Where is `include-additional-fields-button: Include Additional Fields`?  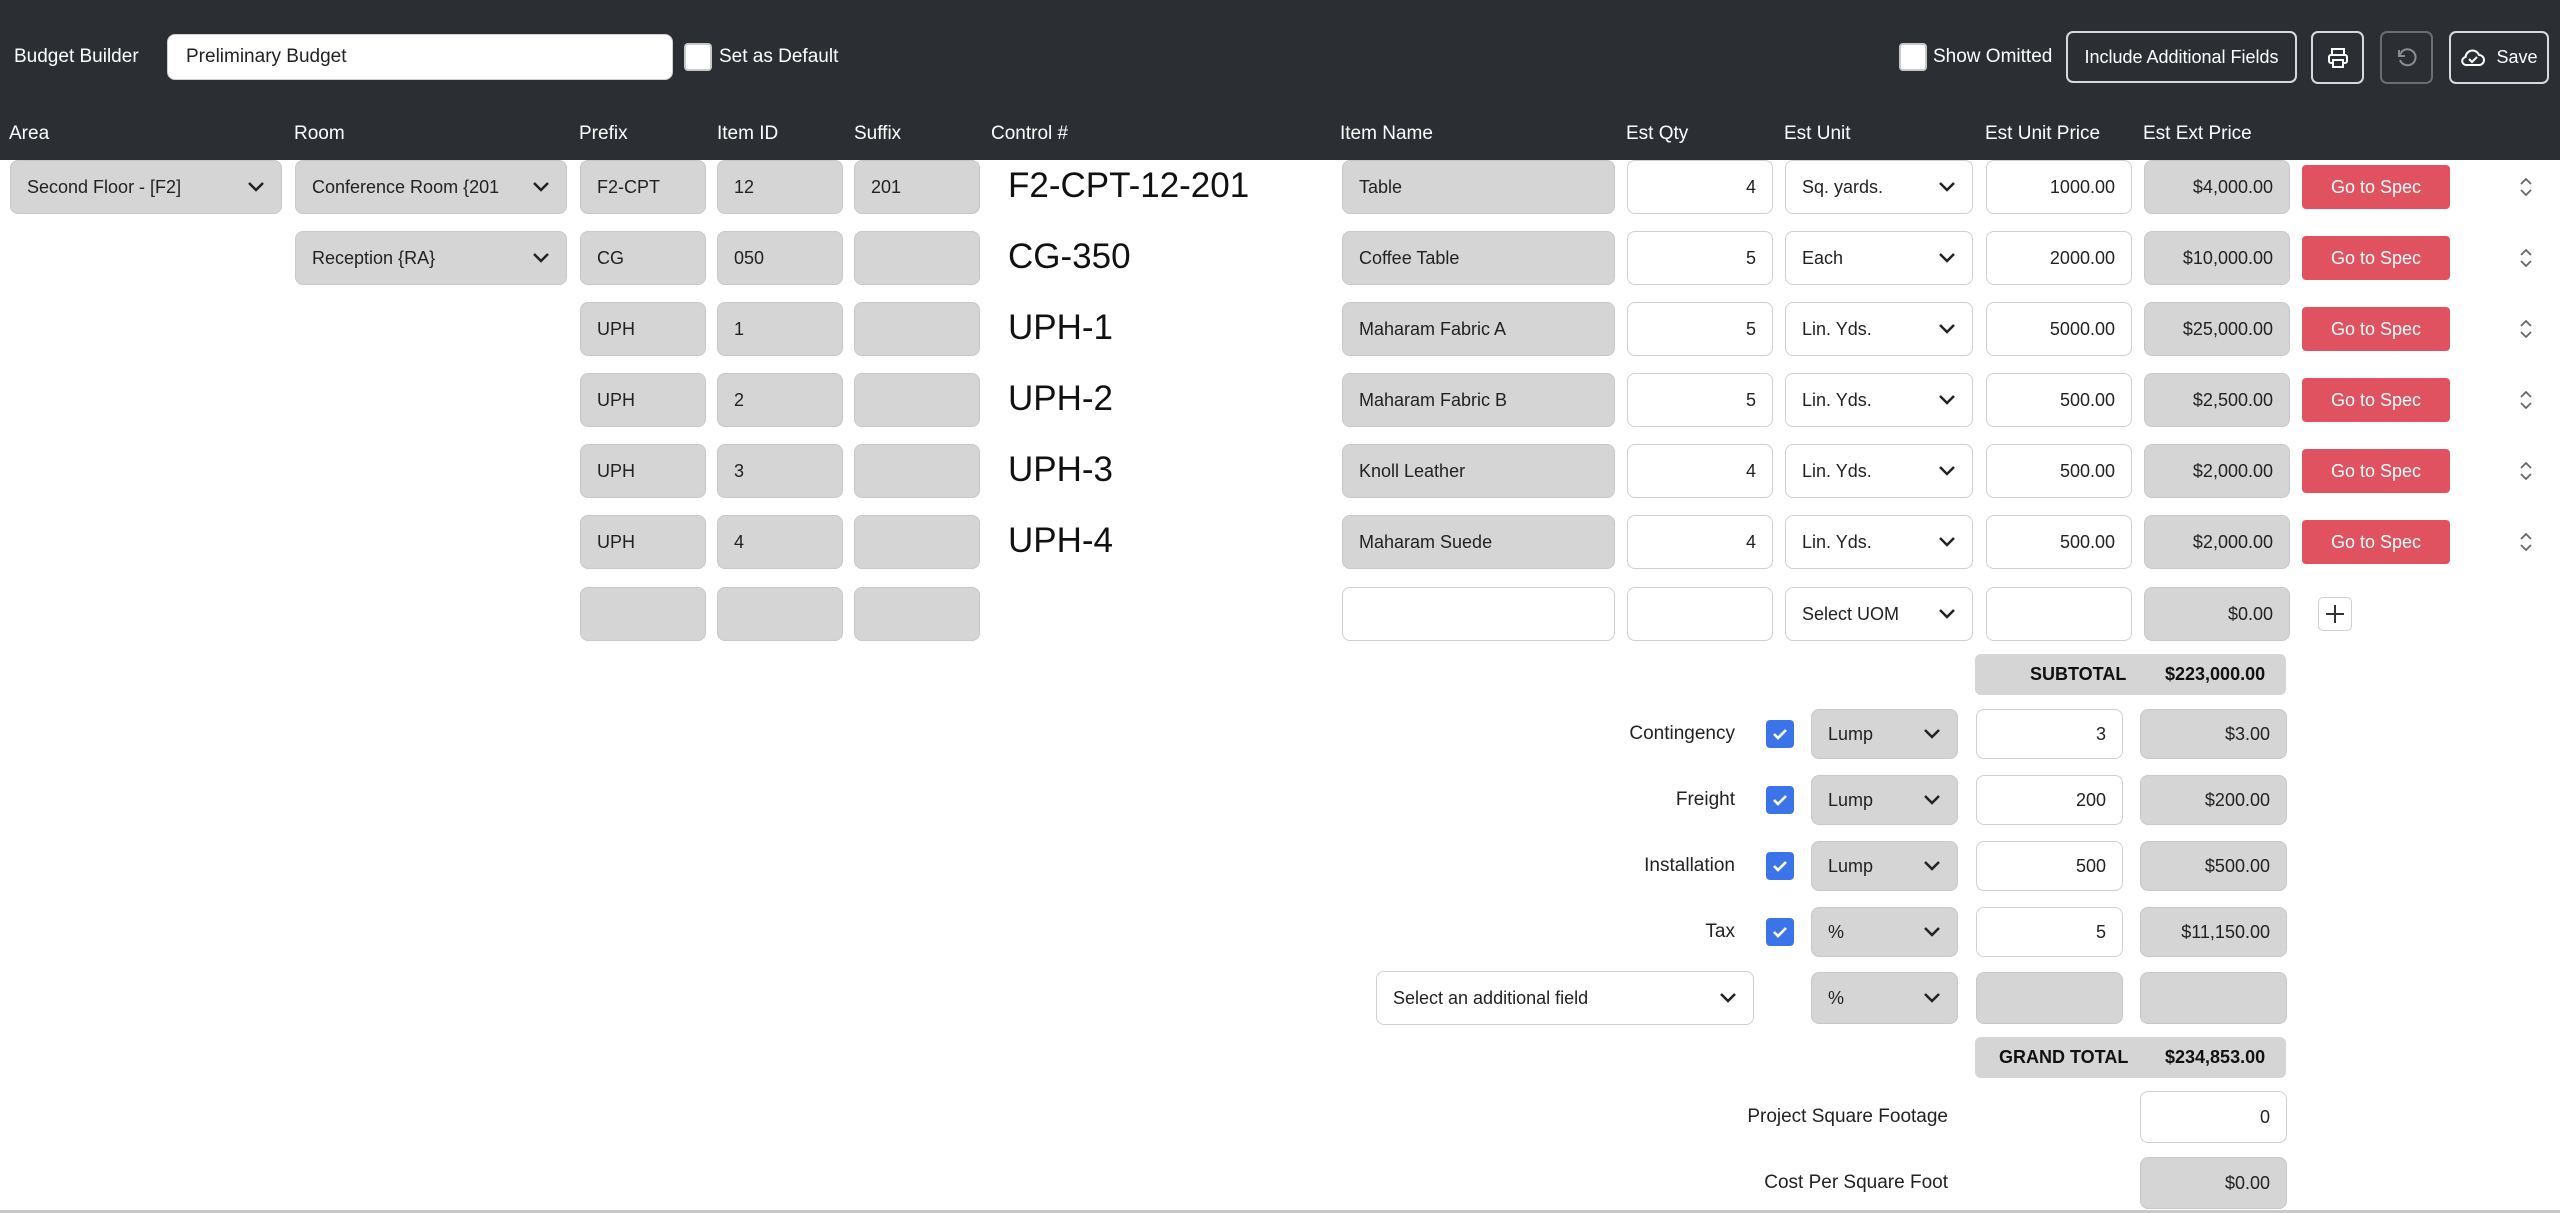 include-additional-fields-button: Include Additional Fields is located at coordinates (2181, 57).